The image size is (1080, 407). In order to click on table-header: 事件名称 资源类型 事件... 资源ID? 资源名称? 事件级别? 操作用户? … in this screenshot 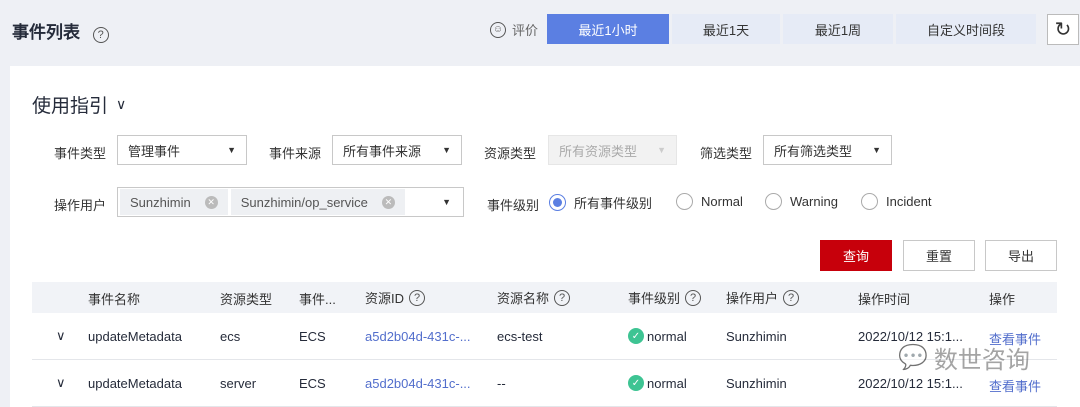, I will do `click(544, 297)`.